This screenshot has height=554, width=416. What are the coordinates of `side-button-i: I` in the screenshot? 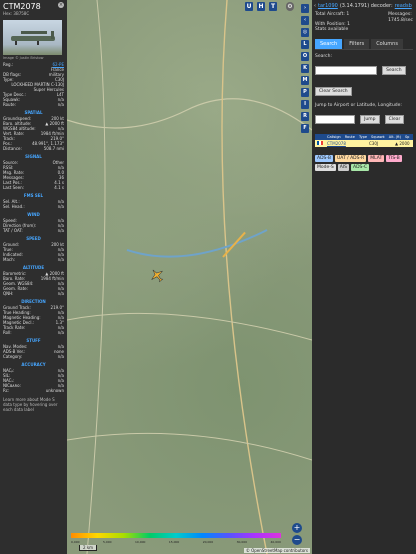 It's located at (305, 104).